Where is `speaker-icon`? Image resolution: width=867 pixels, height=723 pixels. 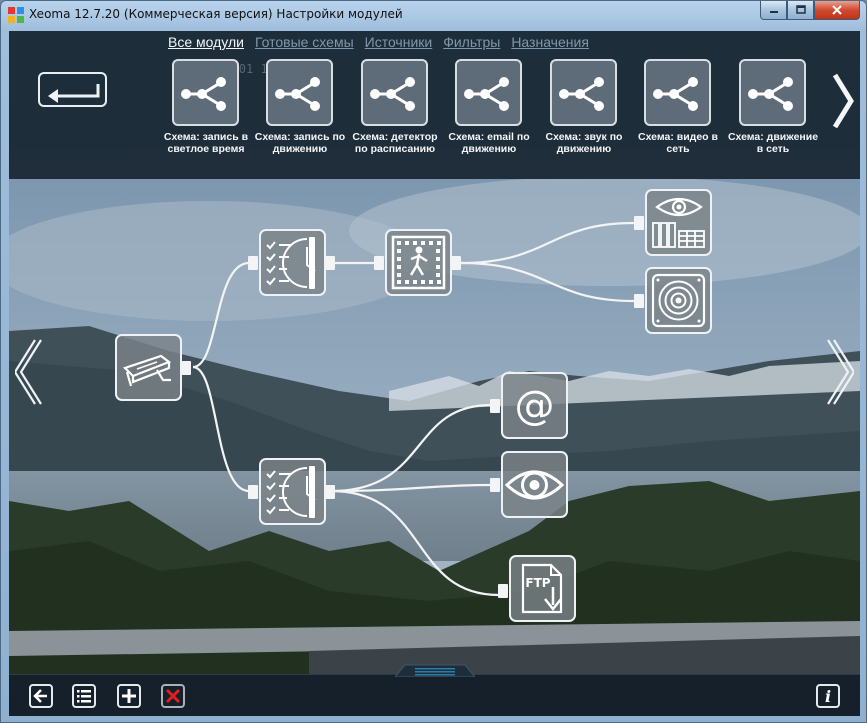
speaker-icon is located at coordinates (678, 300).